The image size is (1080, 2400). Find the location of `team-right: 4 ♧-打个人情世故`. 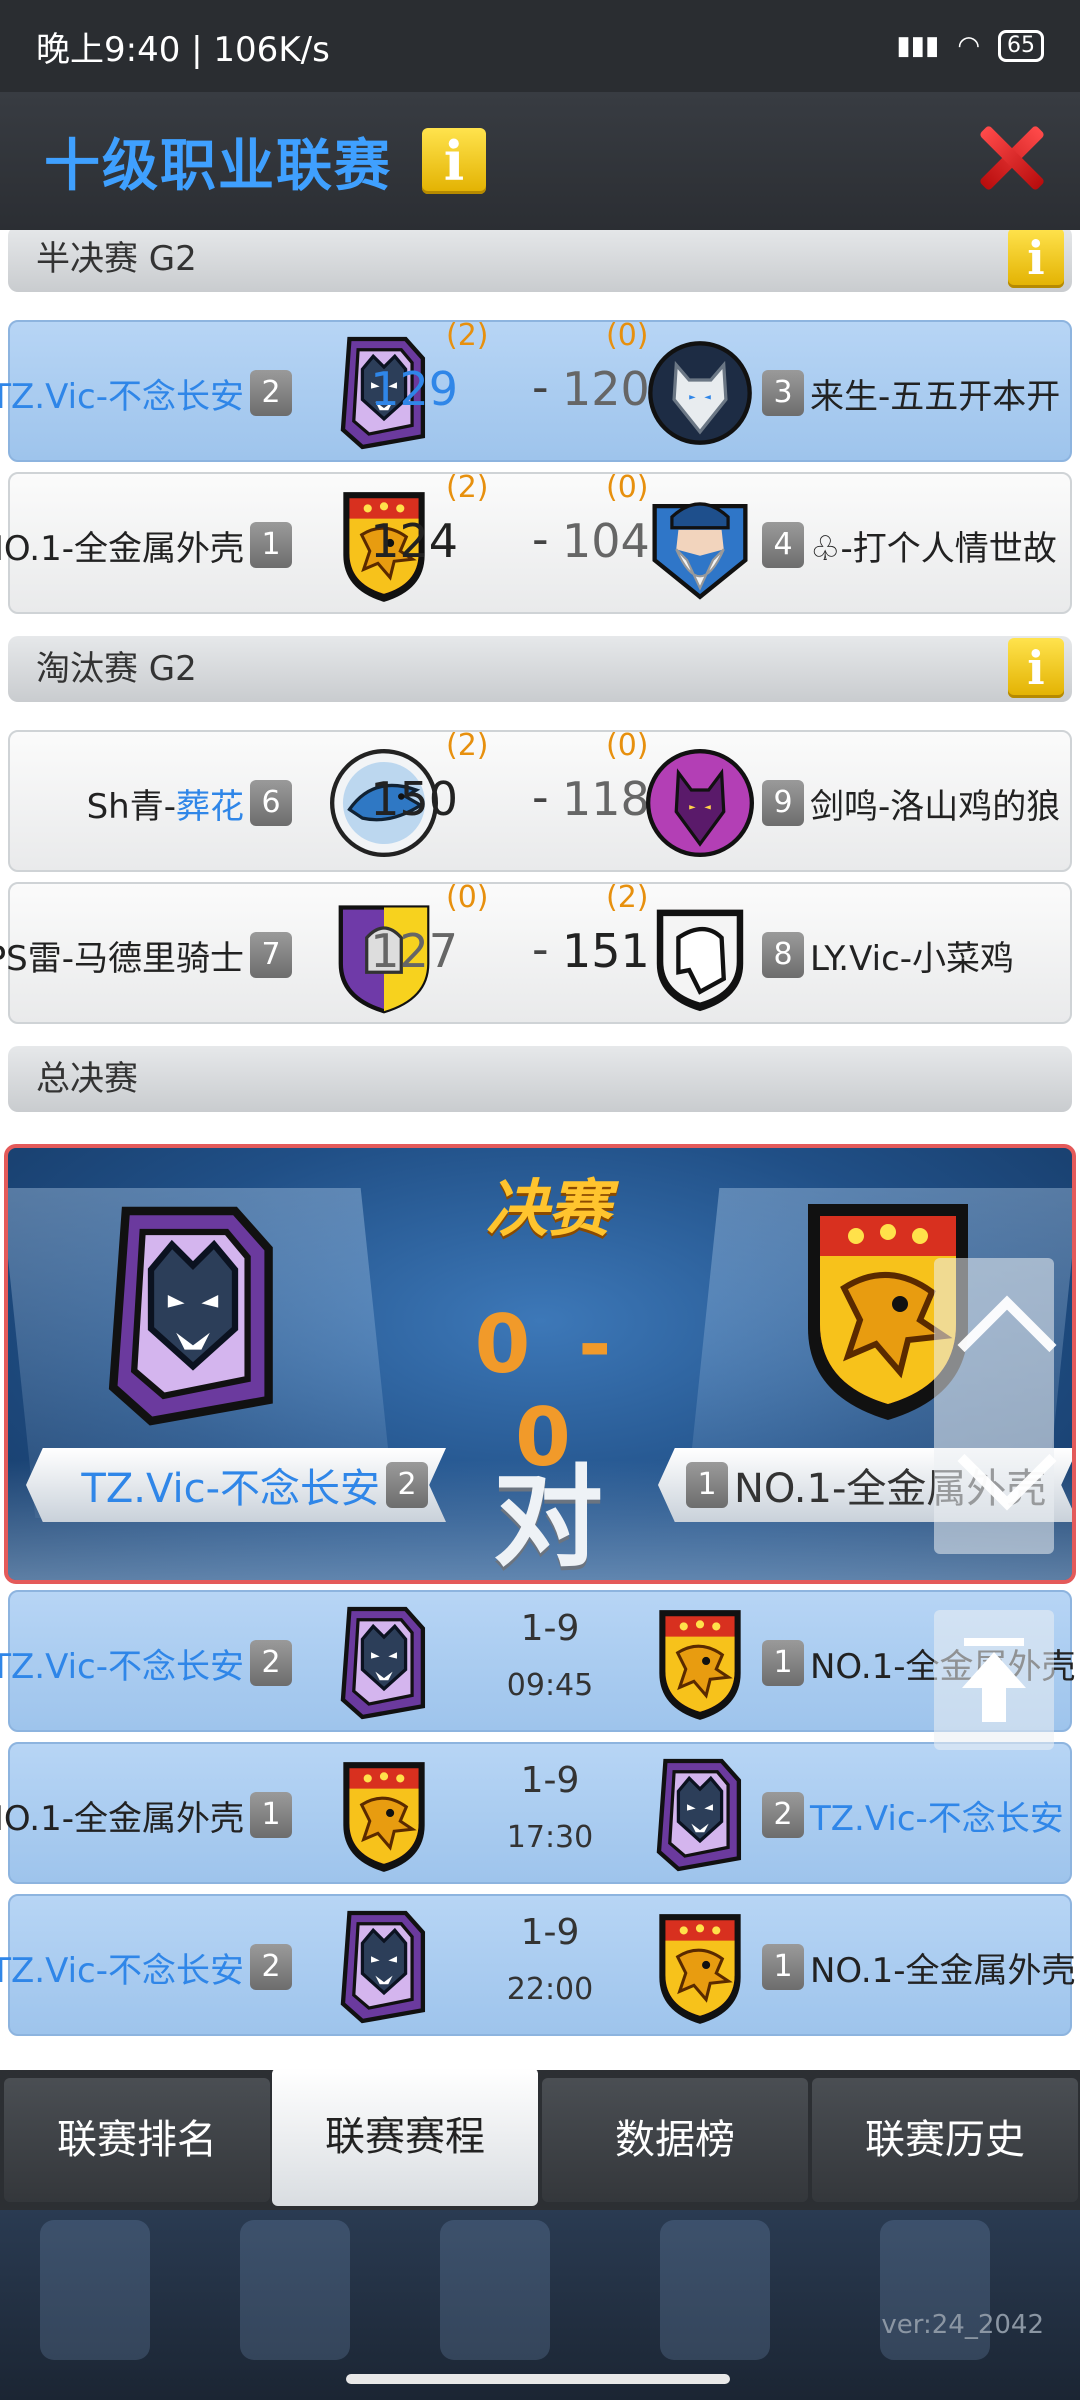

team-right: 4 ♧-打个人情世故 is located at coordinates (909, 545).